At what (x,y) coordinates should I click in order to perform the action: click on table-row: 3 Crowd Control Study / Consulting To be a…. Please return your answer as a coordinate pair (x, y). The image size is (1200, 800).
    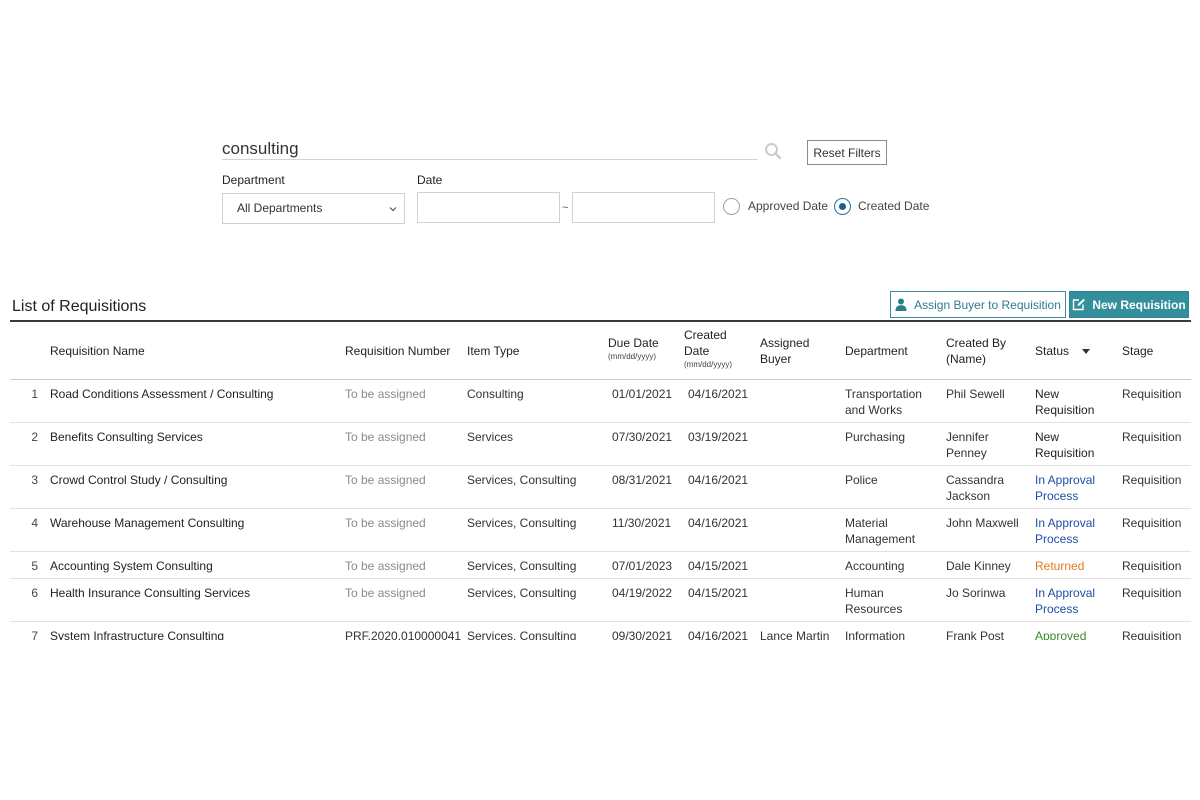
    Looking at the image, I should click on (600, 487).